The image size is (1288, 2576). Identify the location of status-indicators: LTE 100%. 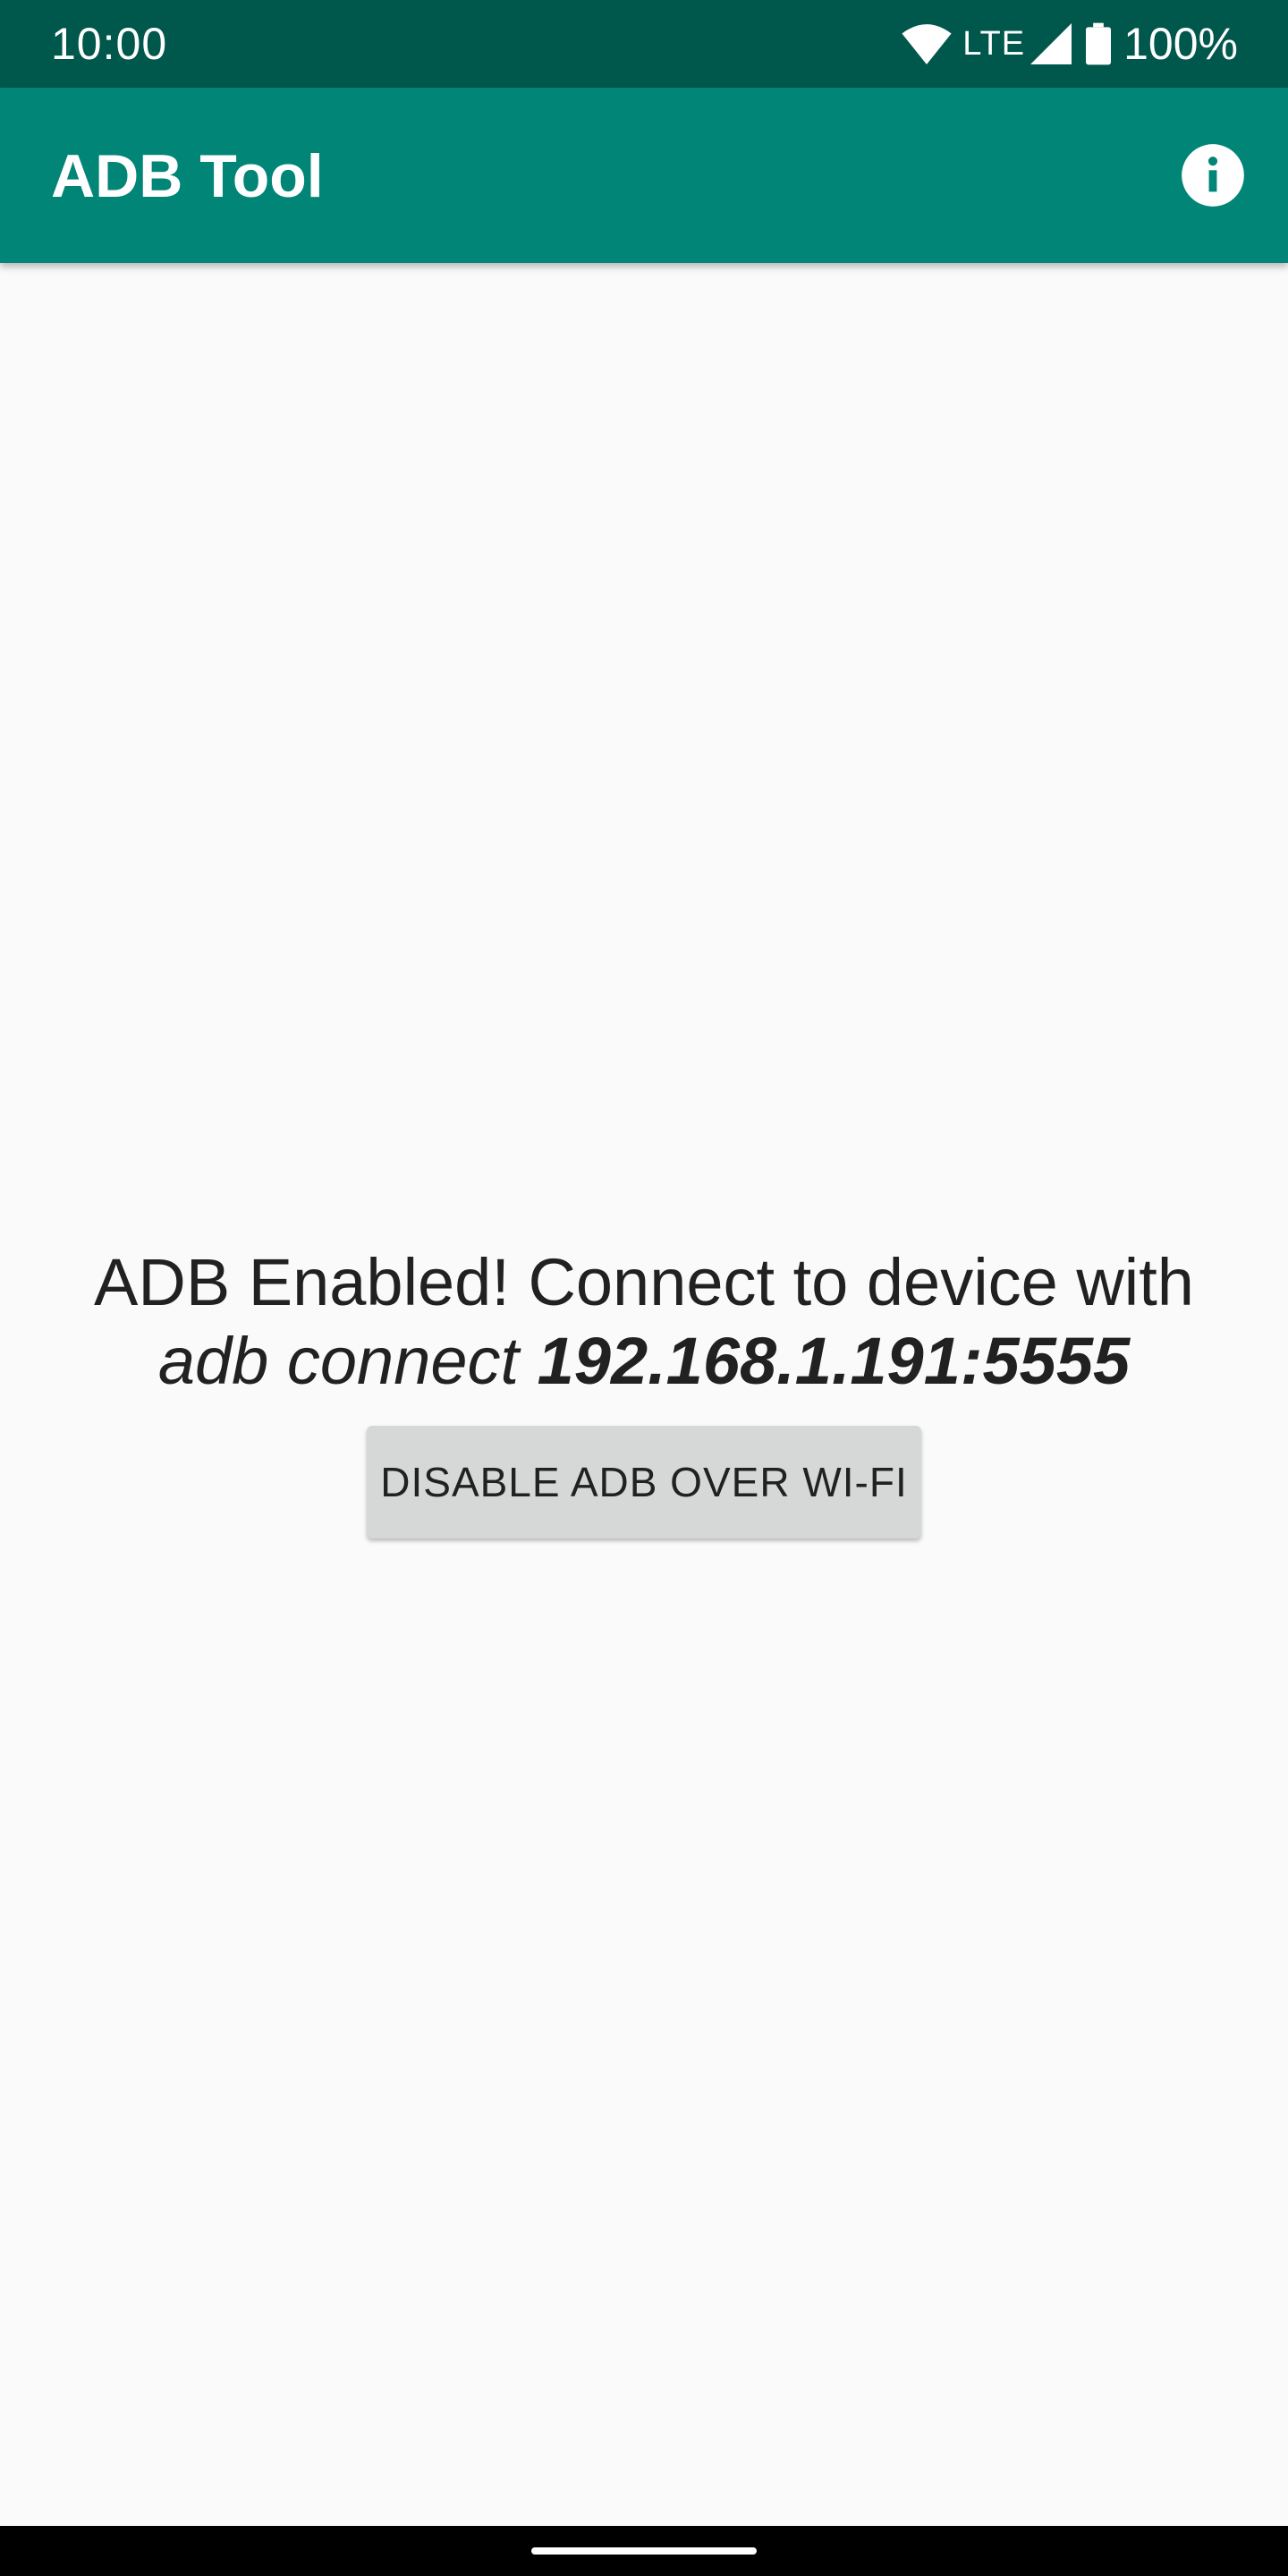
(1070, 44).